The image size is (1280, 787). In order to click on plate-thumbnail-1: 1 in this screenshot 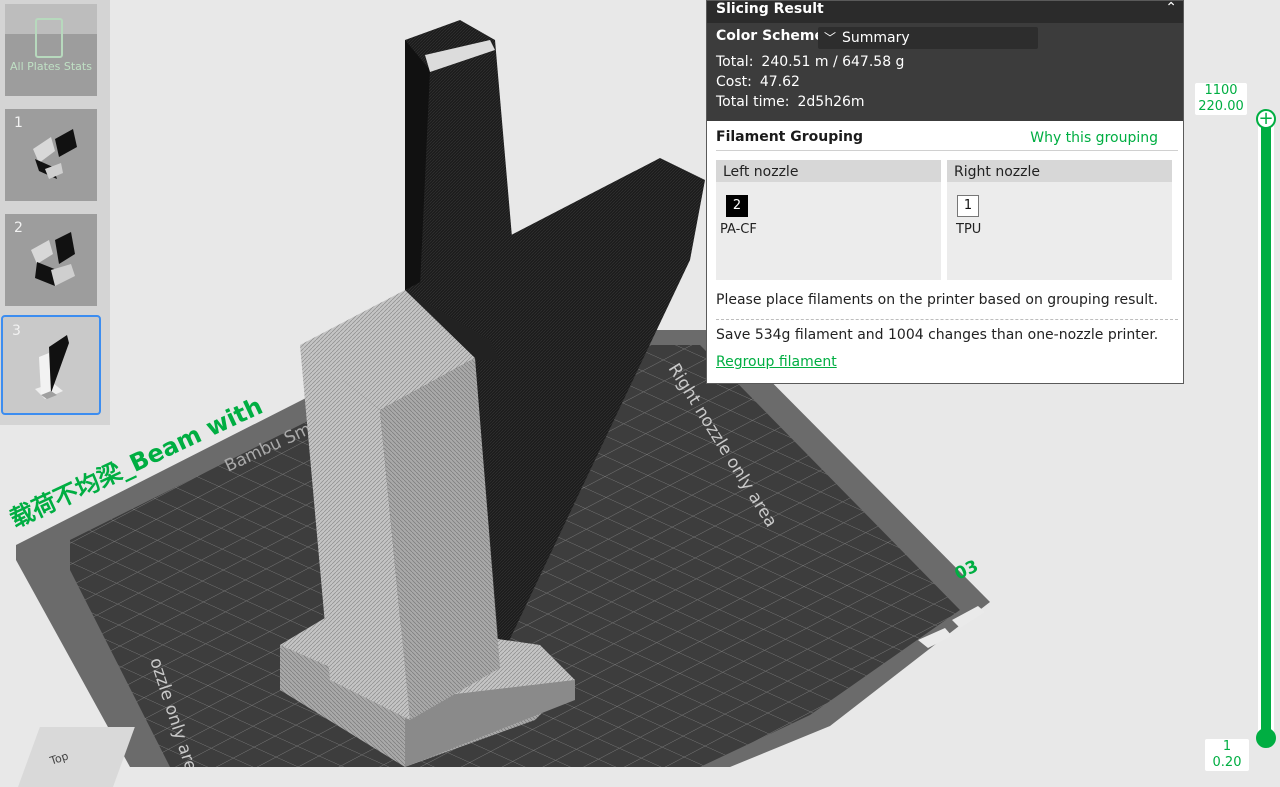, I will do `click(51, 155)`.